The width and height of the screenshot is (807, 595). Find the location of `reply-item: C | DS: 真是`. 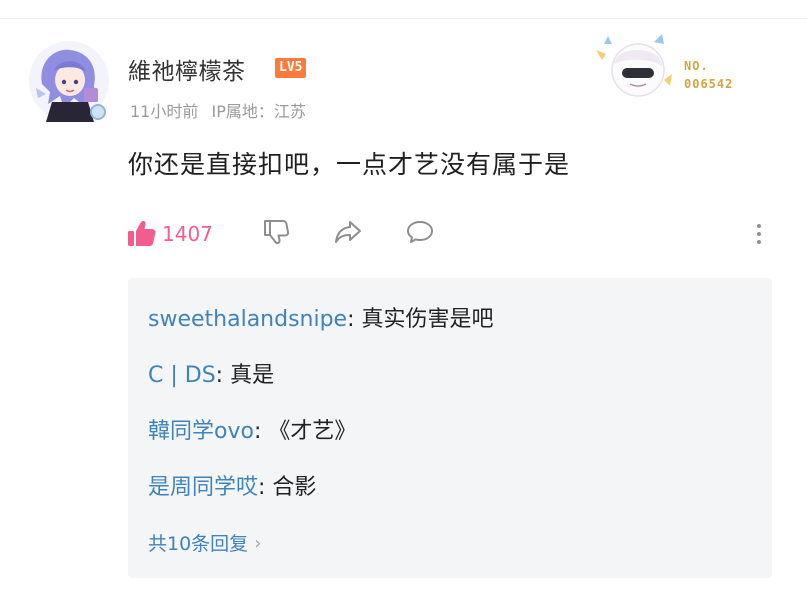

reply-item: C | DS: 真是 is located at coordinates (450, 384).